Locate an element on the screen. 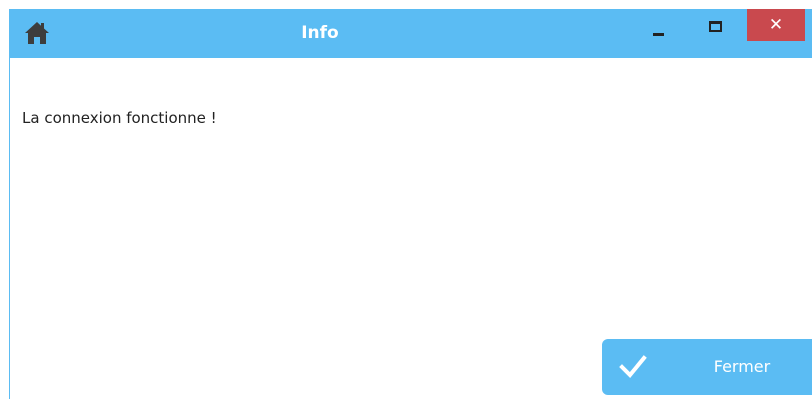  minimize-icon is located at coordinates (658, 34).